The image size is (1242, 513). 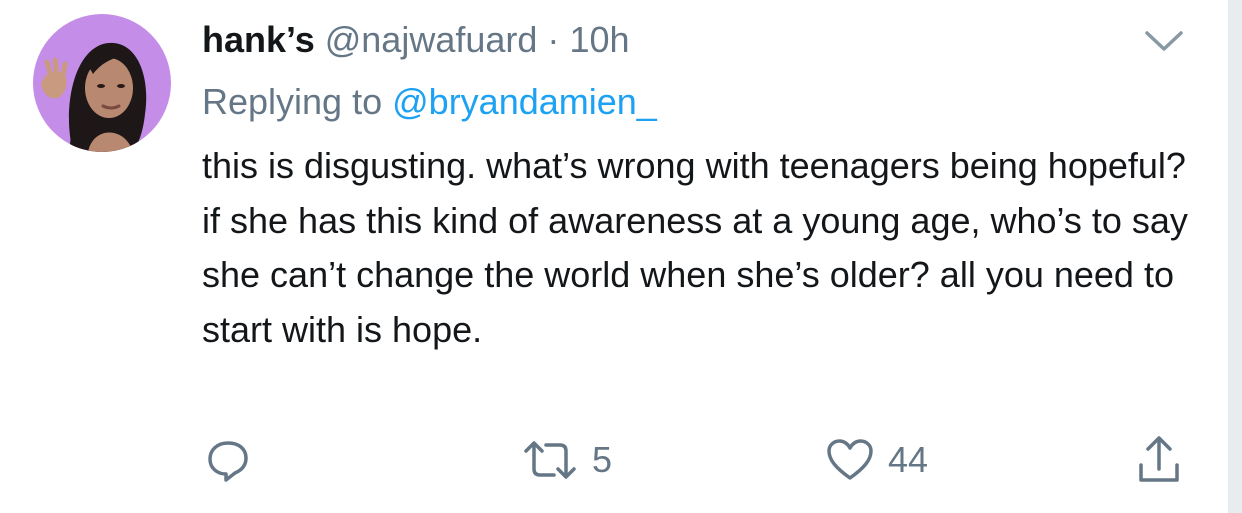 What do you see at coordinates (621, 460) in the screenshot?
I see `action-bar: 5 44` at bounding box center [621, 460].